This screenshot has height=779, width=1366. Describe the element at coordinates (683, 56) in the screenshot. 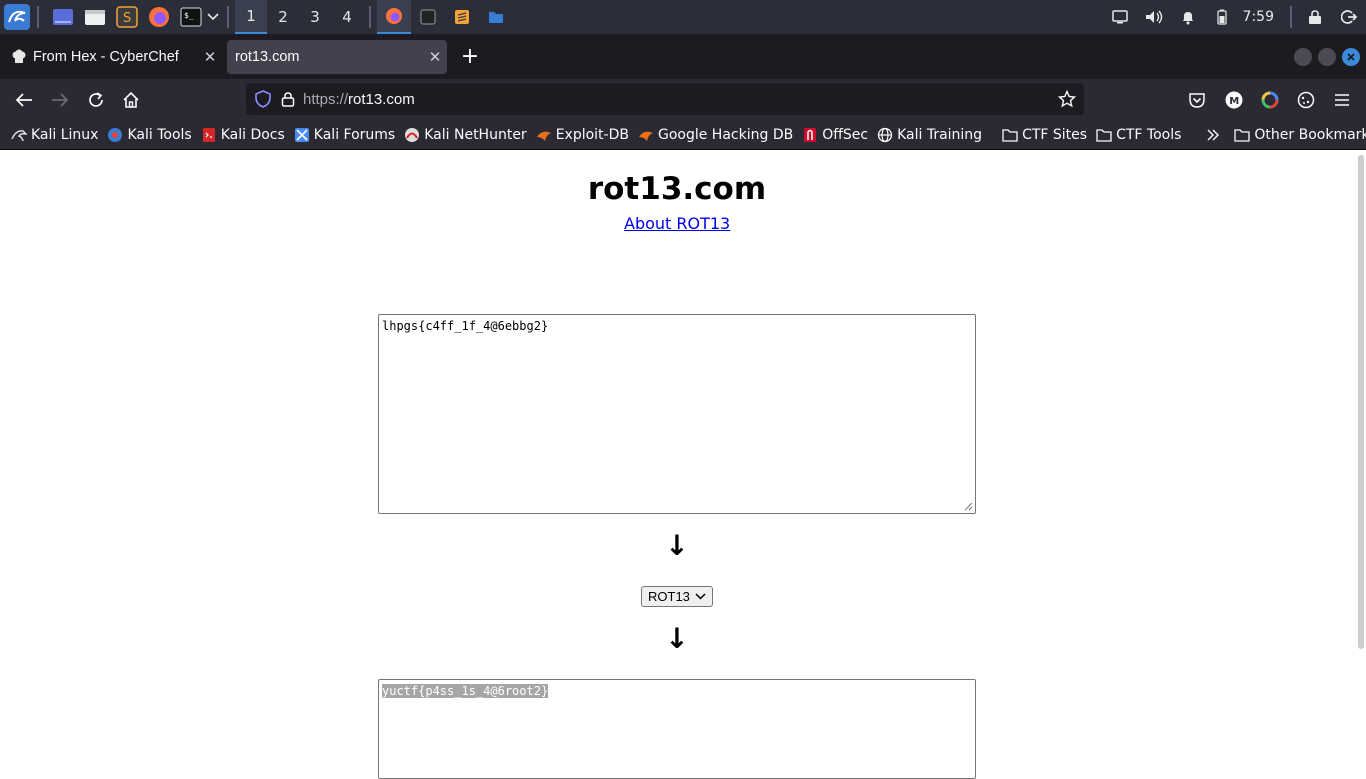

I see `browser-tab-bar: From Hex - CyberChef ✕ rot13.com ✕ +` at that location.